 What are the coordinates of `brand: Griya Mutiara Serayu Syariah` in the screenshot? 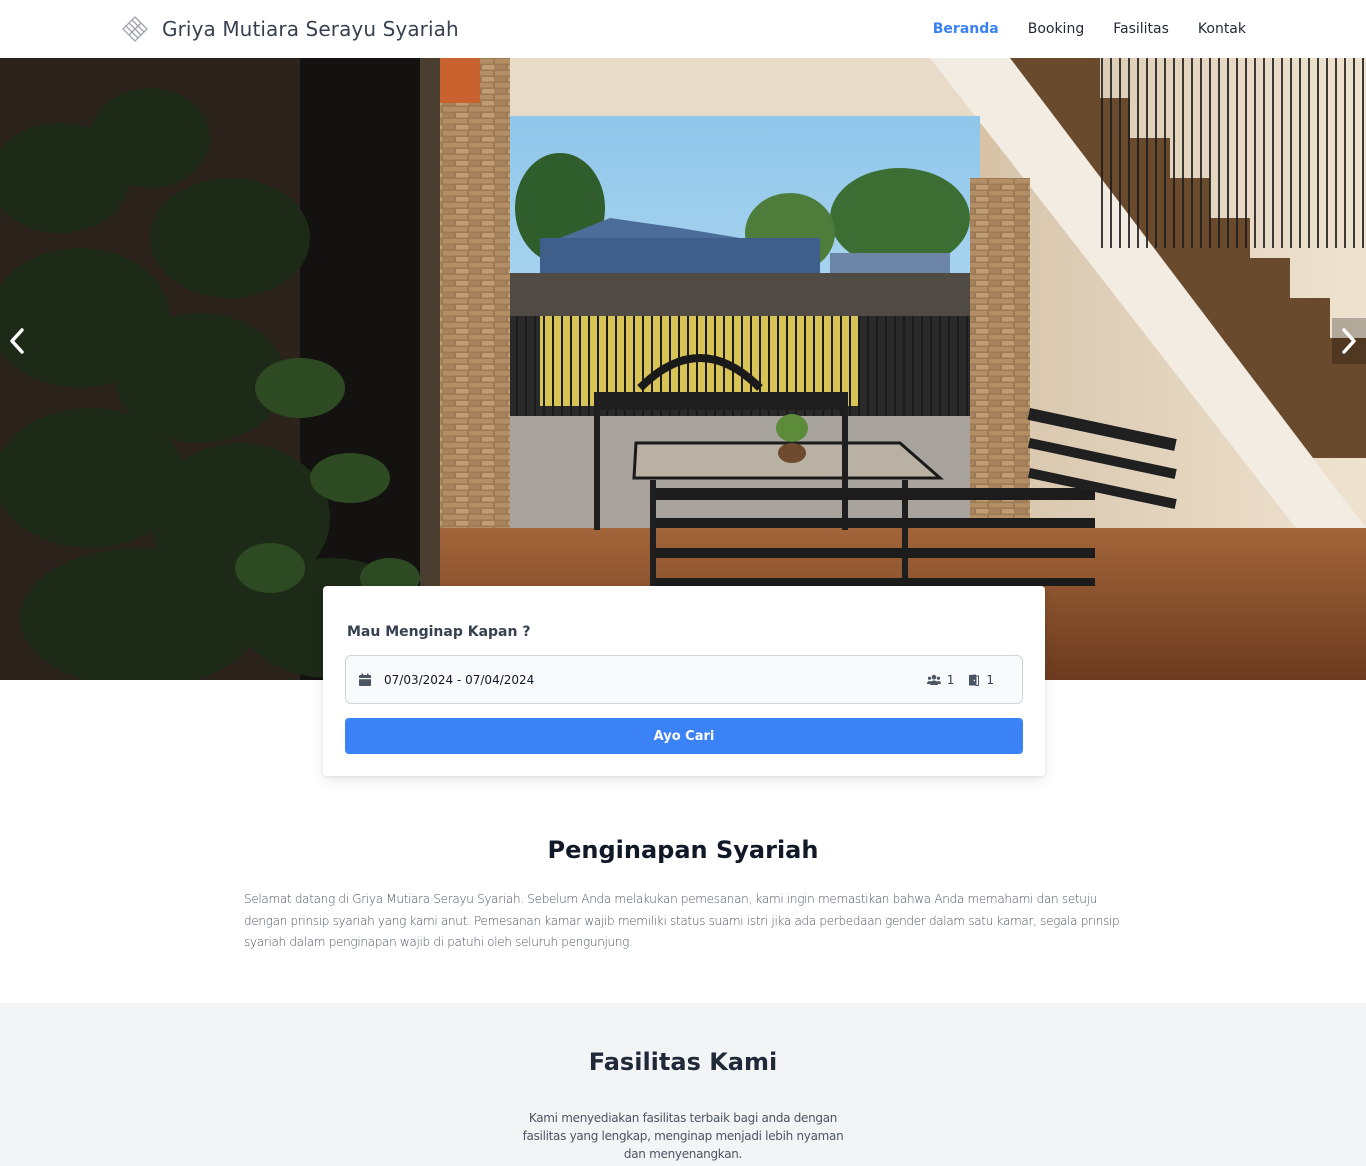 It's located at (289, 29).